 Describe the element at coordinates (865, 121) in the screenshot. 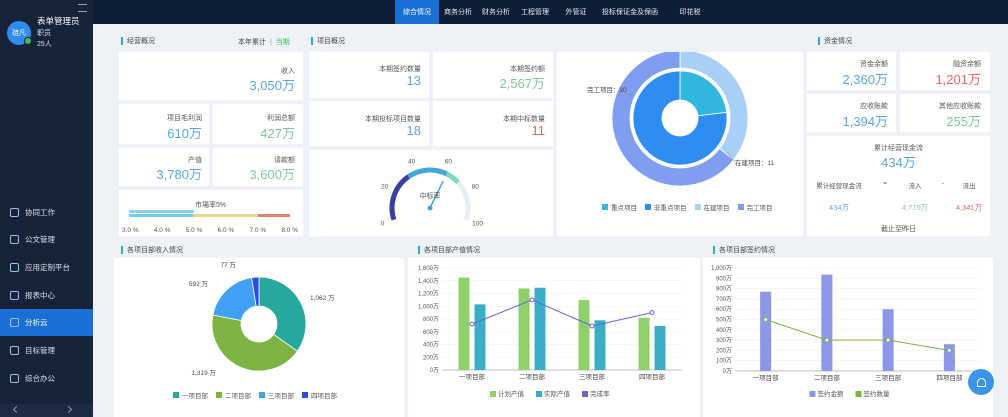

I see `receivable-value: 1,394万` at that location.